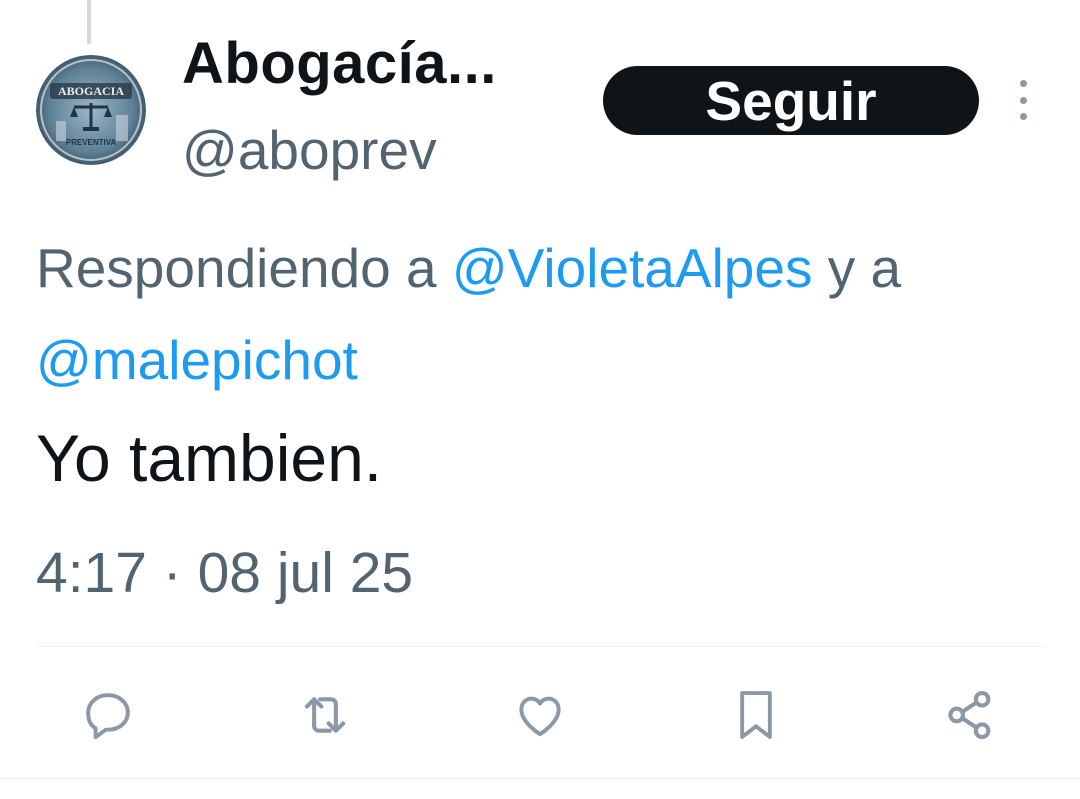 Image resolution: width=1080 pixels, height=799 pixels. I want to click on avatar-logo-text: ABOGACIA, so click(91, 91).